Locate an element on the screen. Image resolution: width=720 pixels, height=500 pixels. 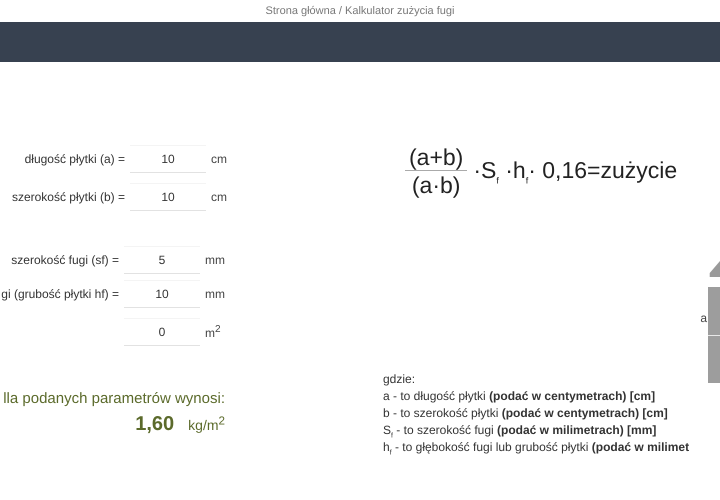
legend-line: h$_{f}$ - to głębokość fugi lub grubość płytki (podać w milimet is located at coordinates (536, 447).